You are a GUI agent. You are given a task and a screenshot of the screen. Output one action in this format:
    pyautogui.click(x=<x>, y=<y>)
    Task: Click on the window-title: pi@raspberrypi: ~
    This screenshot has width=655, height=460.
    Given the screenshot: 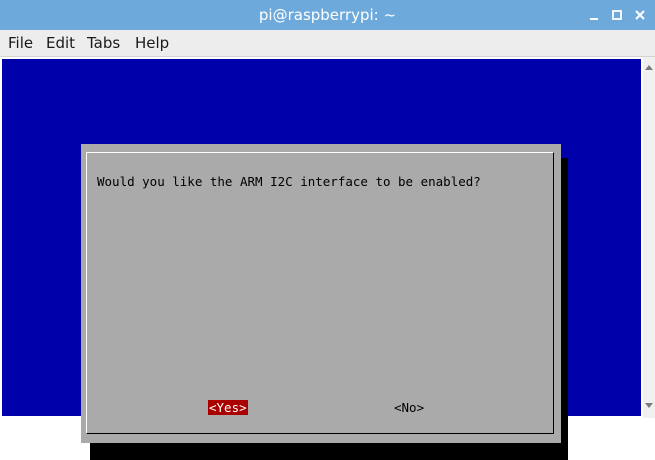 What is the action you would take?
    pyautogui.click(x=327, y=15)
    